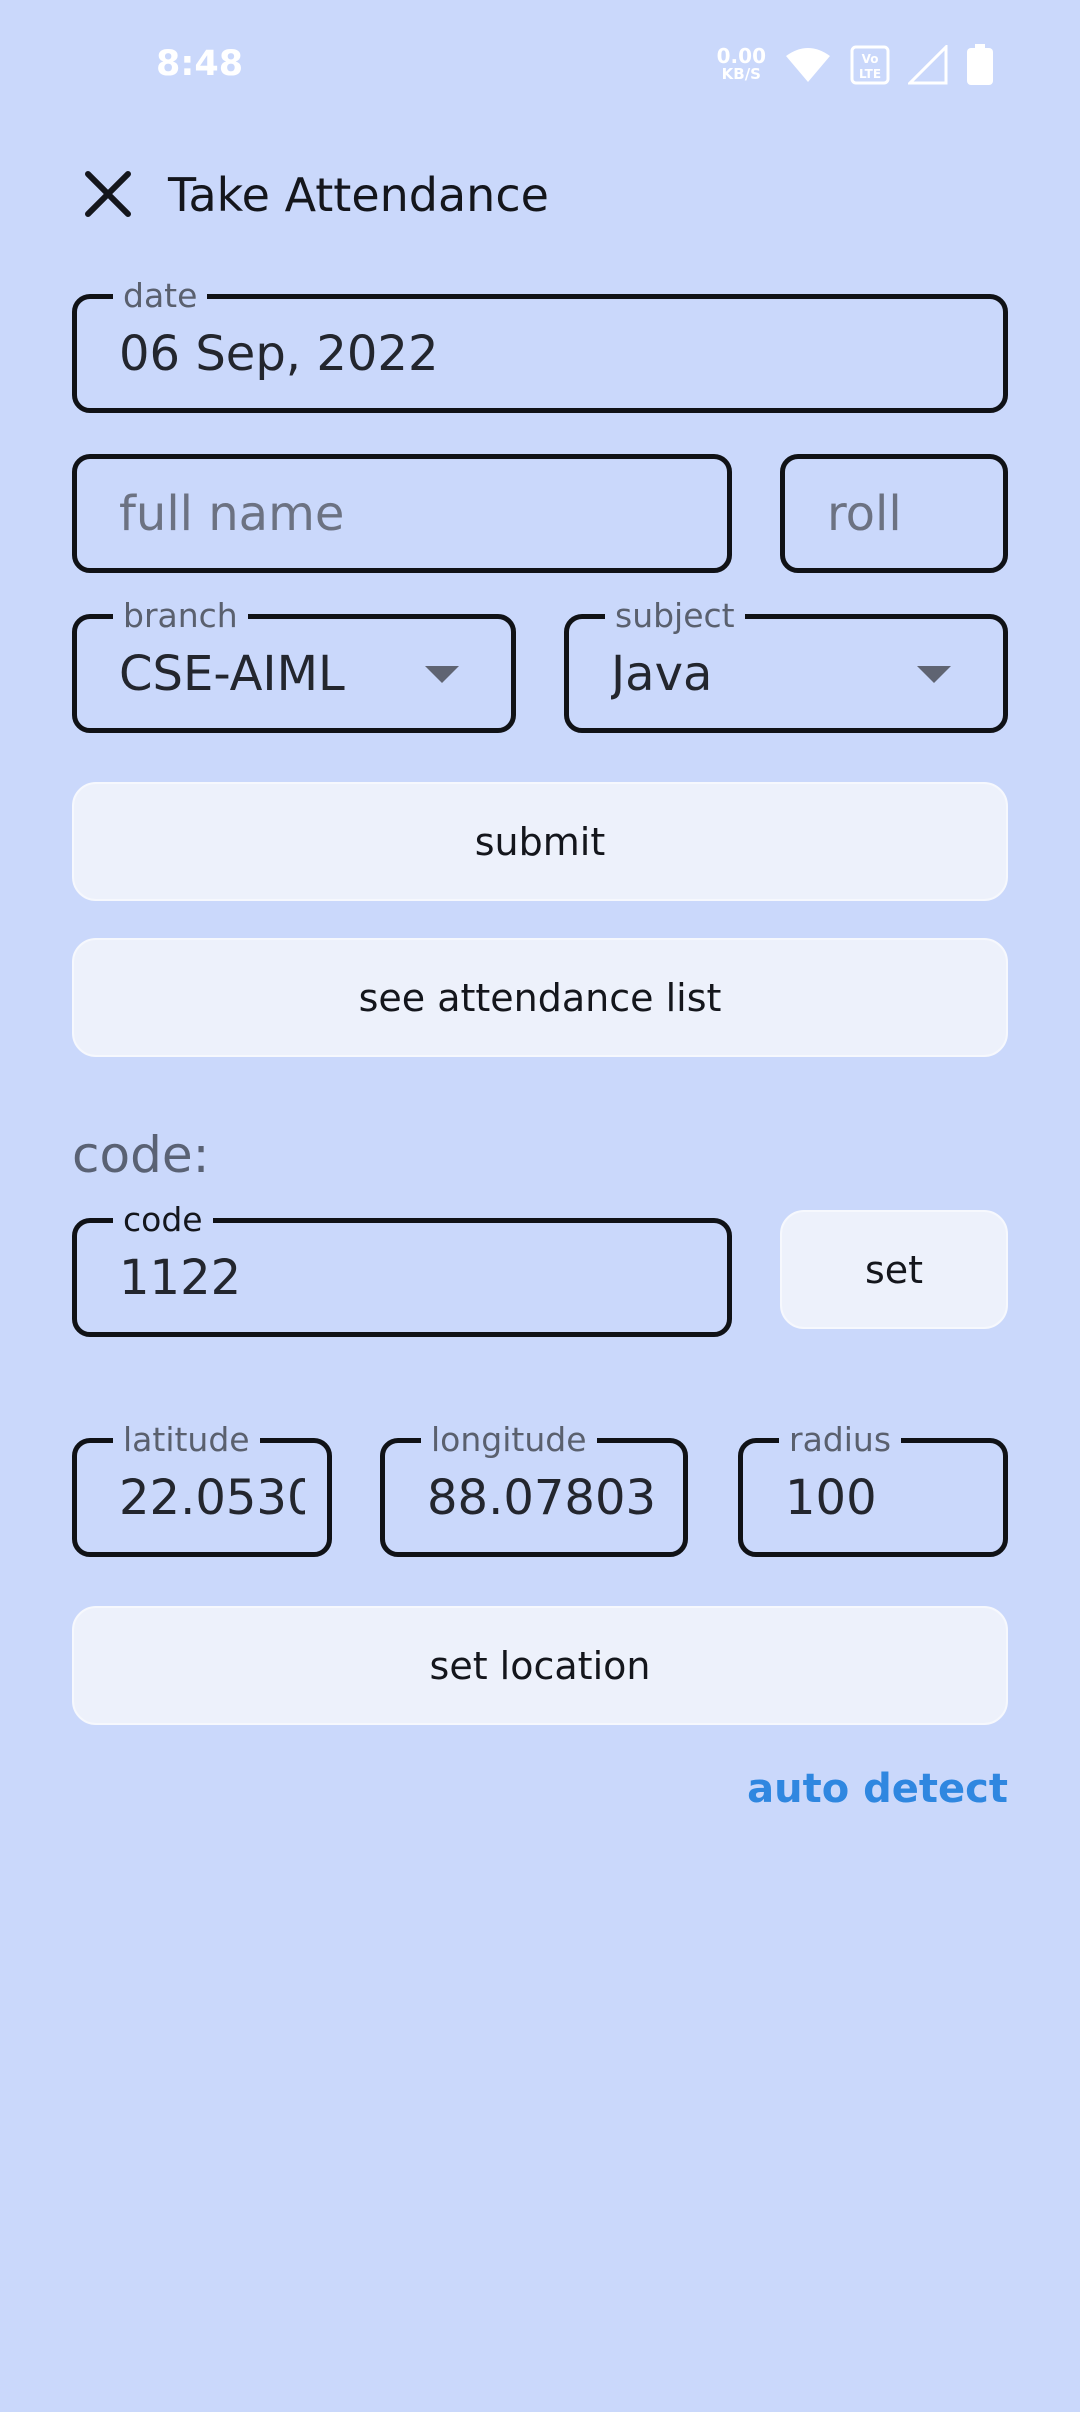 The width and height of the screenshot is (1080, 2412). I want to click on radius-input: radius 100, so click(873, 1489).